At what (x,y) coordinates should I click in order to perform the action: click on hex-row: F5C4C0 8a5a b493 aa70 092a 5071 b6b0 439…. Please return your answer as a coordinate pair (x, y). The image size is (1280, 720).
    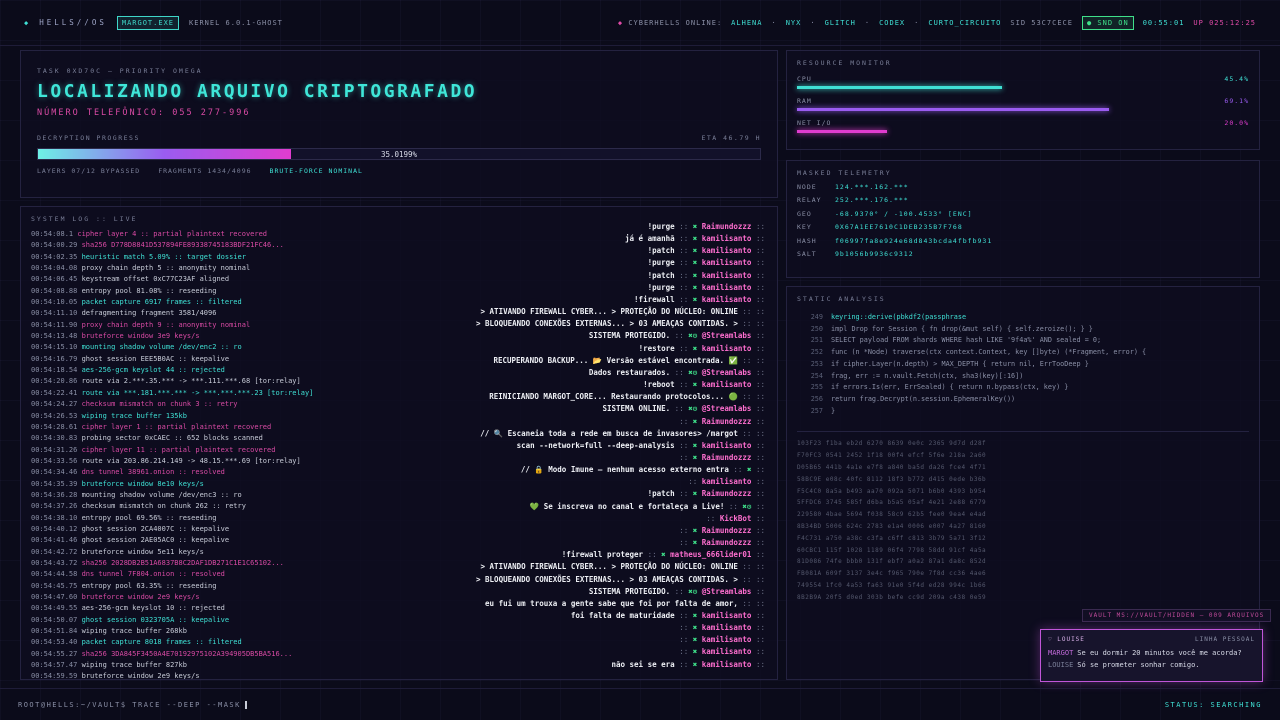
    Looking at the image, I should click on (892, 491).